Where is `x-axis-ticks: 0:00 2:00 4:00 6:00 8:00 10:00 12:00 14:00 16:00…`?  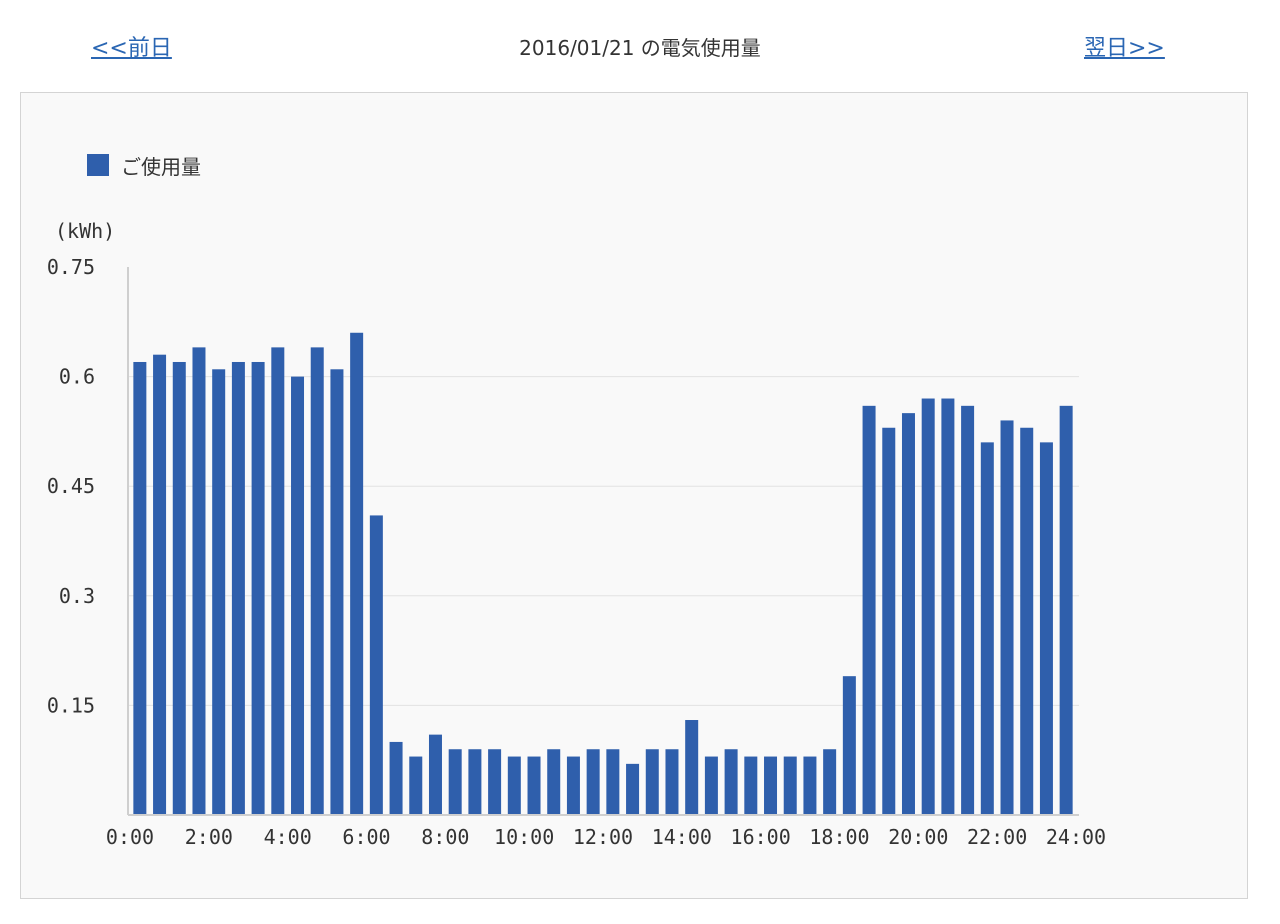 x-axis-ticks: 0:00 2:00 4:00 6:00 8:00 10:00 12:00 14:00 16:00… is located at coordinates (606, 837).